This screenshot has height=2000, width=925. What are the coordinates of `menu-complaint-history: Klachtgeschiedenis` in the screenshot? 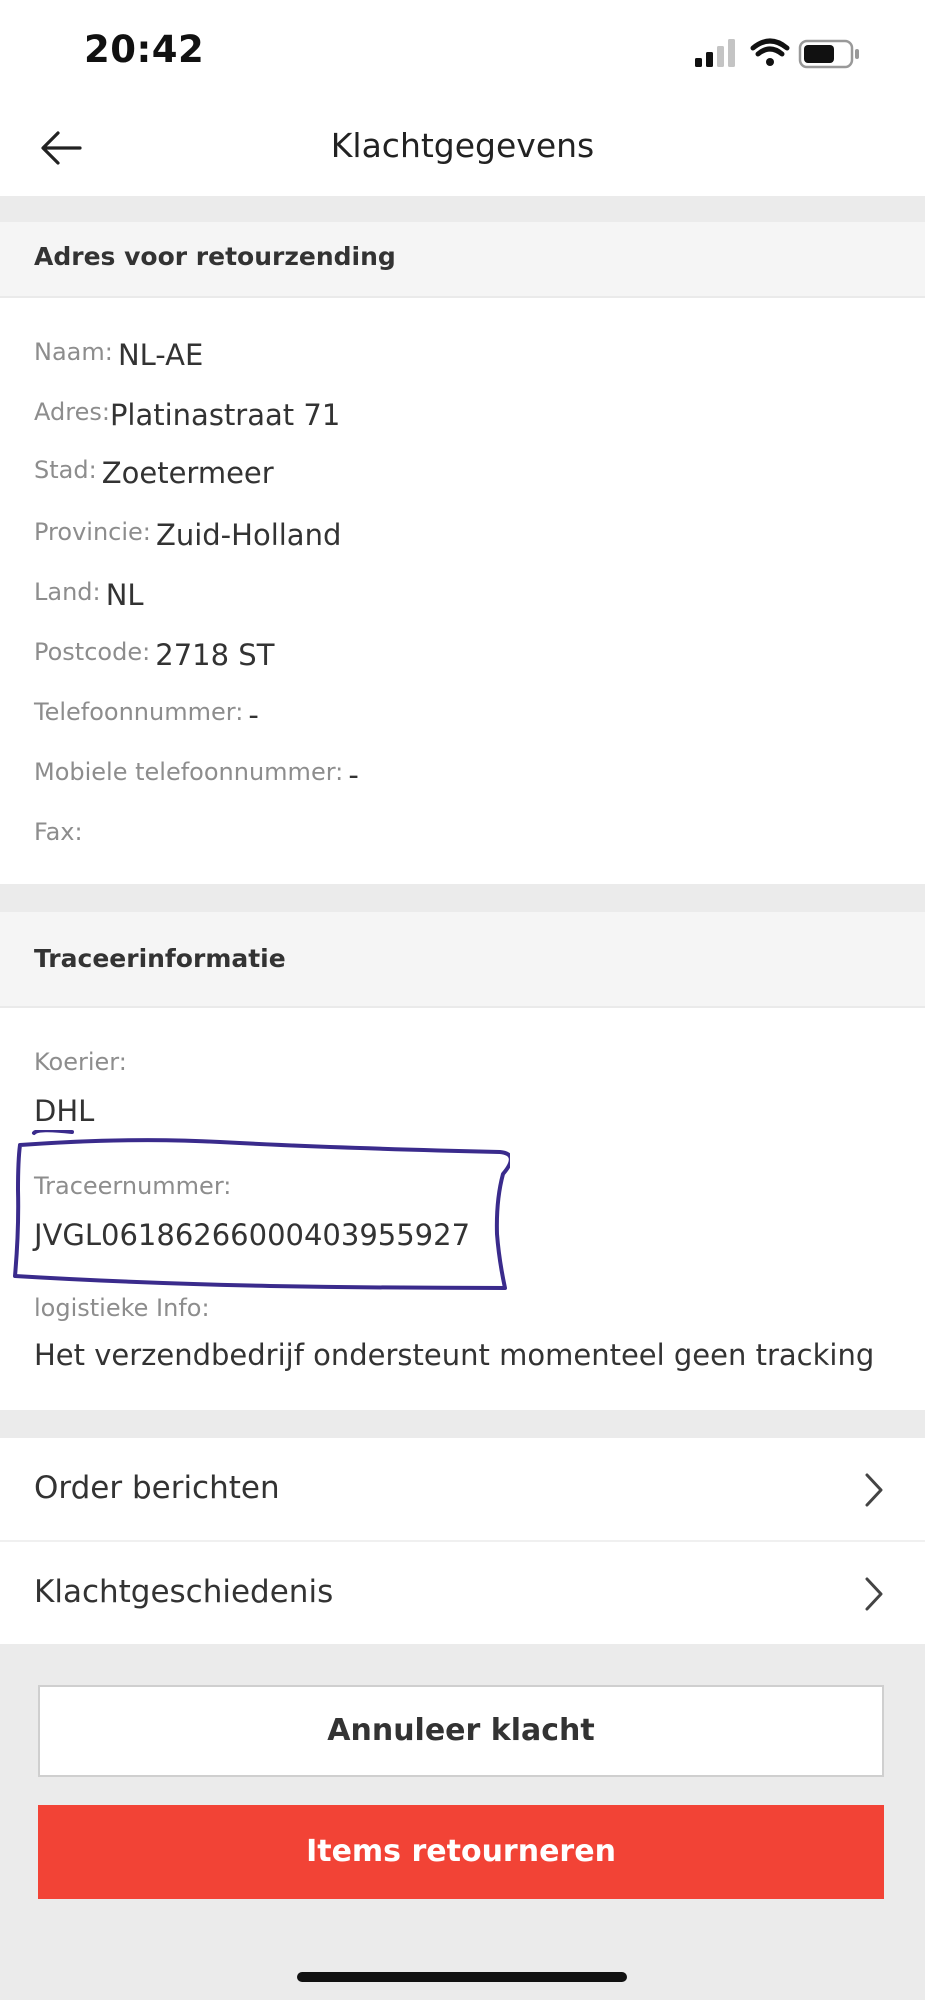 It's located at (462, 1593).